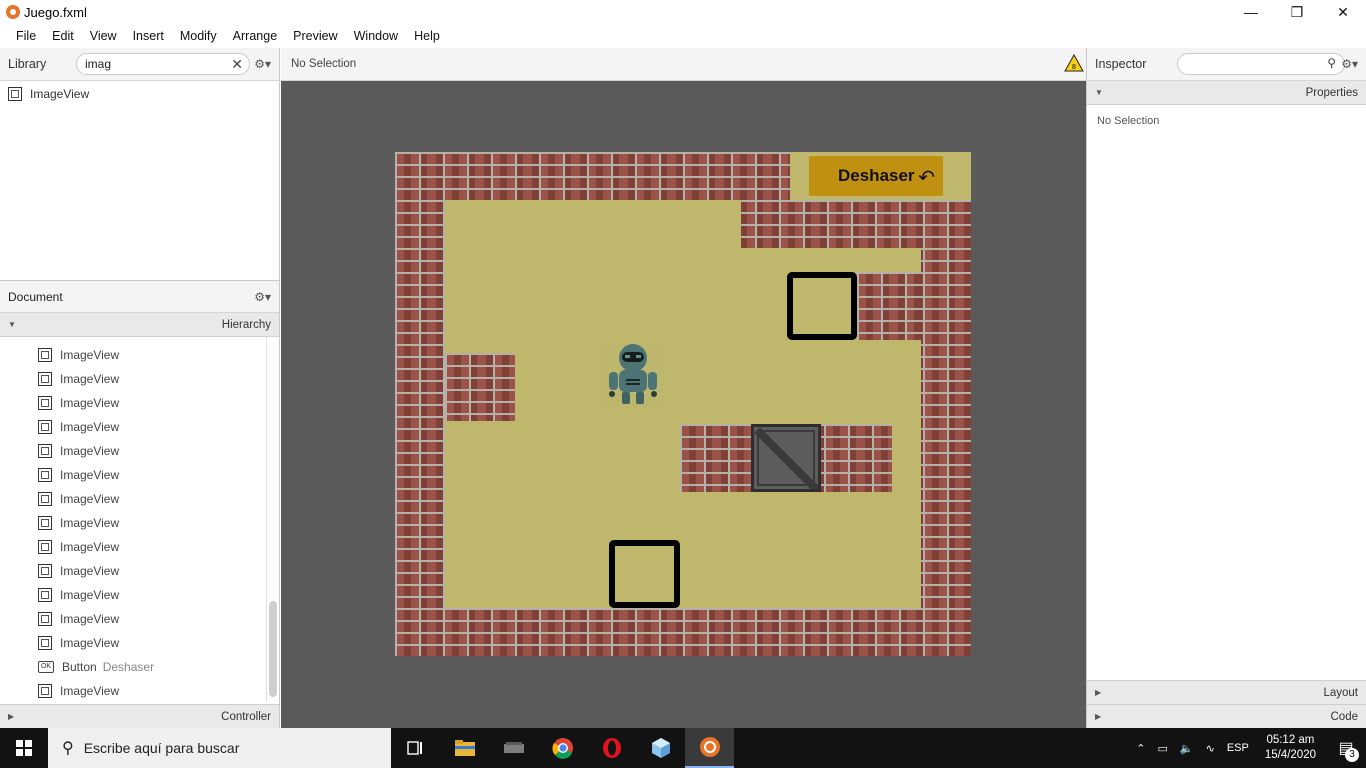 This screenshot has height=768, width=1366. I want to click on chrome-icon, so click(562, 748).